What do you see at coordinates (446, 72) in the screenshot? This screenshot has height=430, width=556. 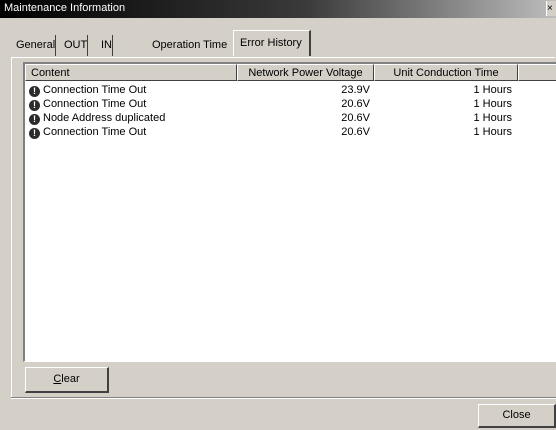 I see `column-header-unit-conduction-time: Unit Conduction Time` at bounding box center [446, 72].